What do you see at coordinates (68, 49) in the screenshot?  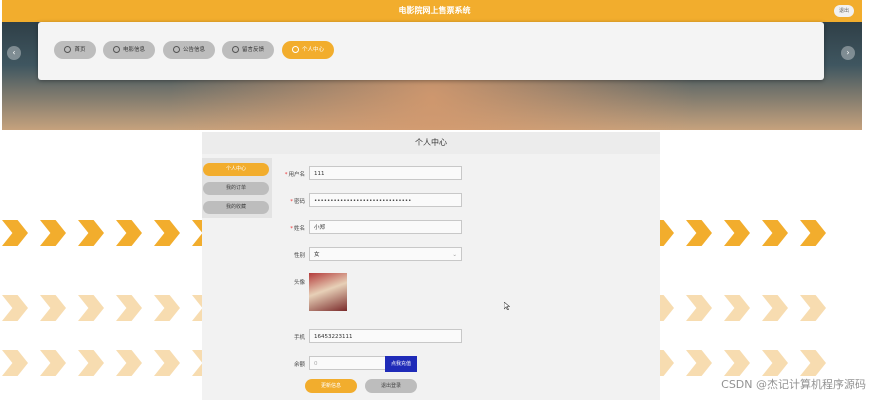 I see `home-icon` at bounding box center [68, 49].